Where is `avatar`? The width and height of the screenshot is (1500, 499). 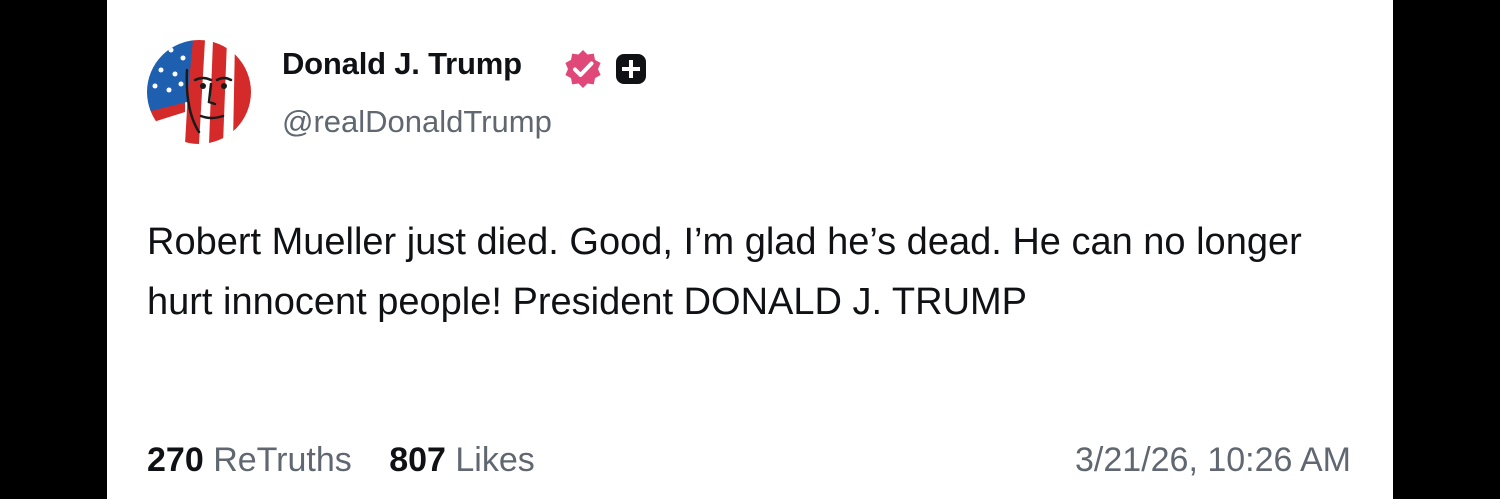
avatar is located at coordinates (199, 92).